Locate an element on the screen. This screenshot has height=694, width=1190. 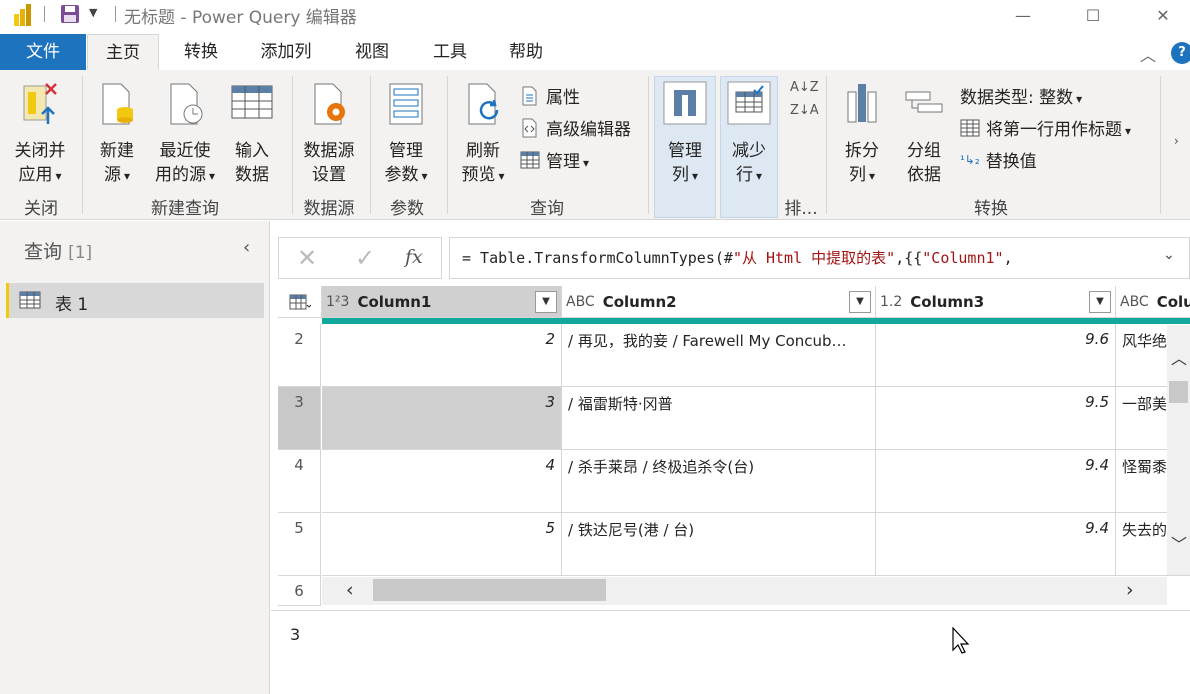
manage-button: 管理 is located at coordinates (554, 159).